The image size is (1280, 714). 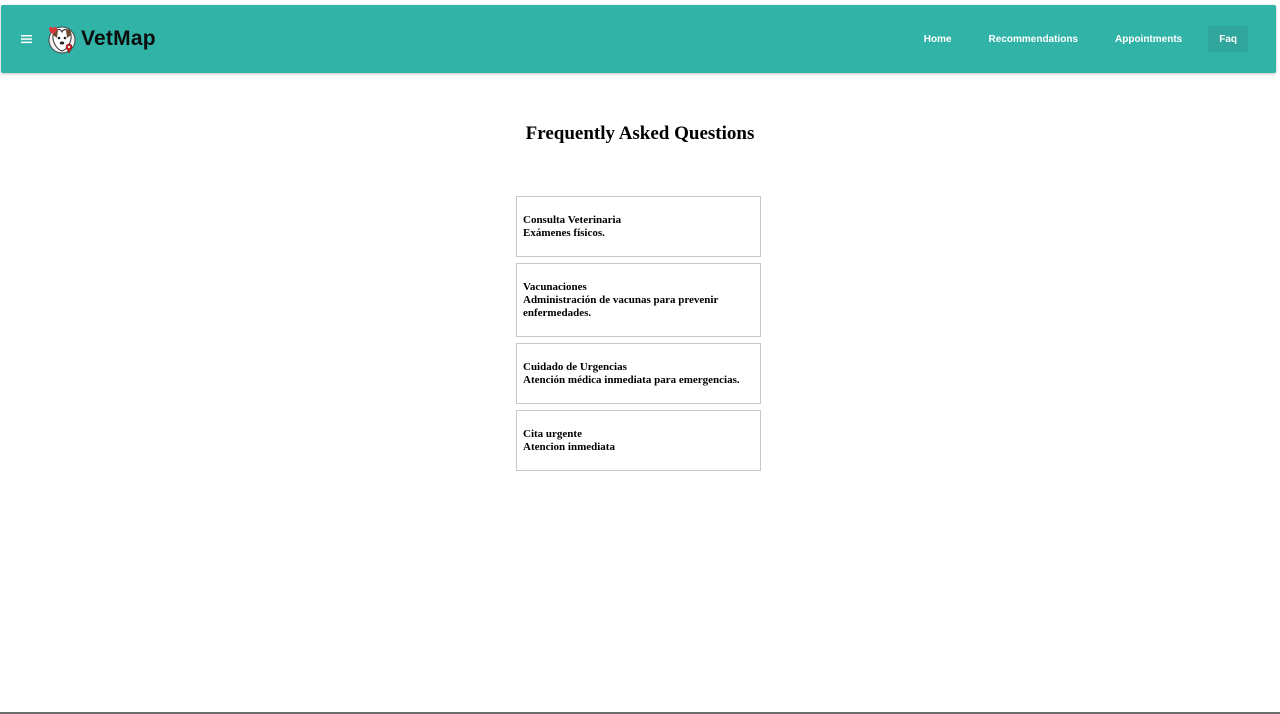 What do you see at coordinates (552, 434) in the screenshot?
I see `faq-question: Cita urgente` at bounding box center [552, 434].